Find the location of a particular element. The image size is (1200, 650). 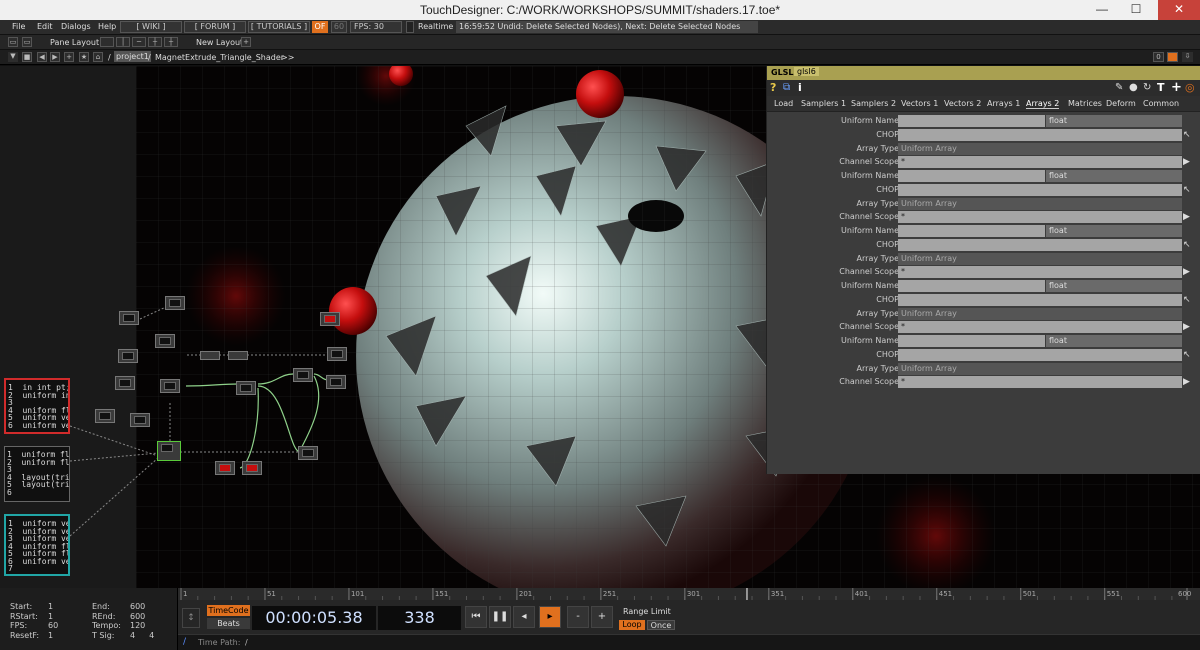

tab-arrays-2: Arrays 2 is located at coordinates (1043, 104).